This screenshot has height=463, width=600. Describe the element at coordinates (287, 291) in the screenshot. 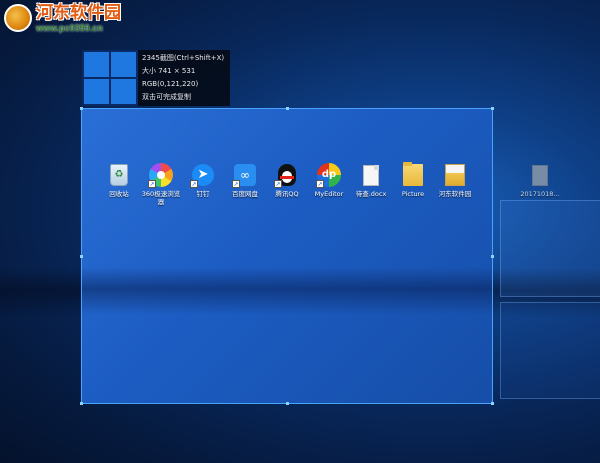

I see `selection-light-beam` at that location.